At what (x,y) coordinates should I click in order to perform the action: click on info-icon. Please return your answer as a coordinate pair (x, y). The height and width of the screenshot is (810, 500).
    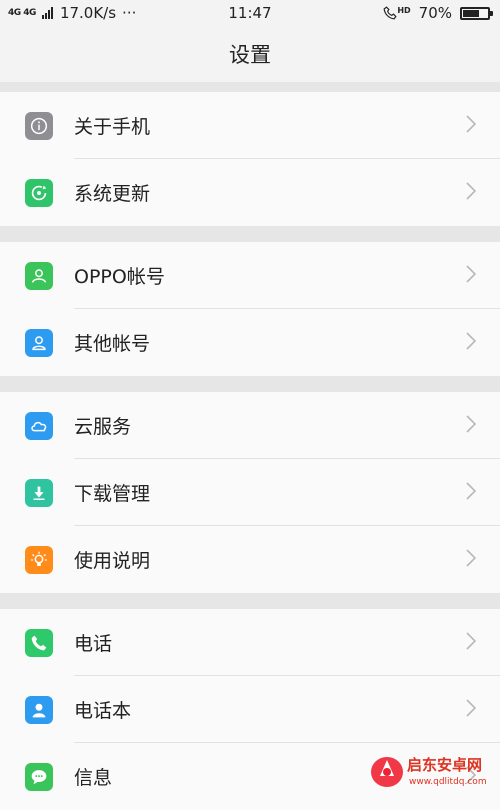
    Looking at the image, I should click on (39, 125).